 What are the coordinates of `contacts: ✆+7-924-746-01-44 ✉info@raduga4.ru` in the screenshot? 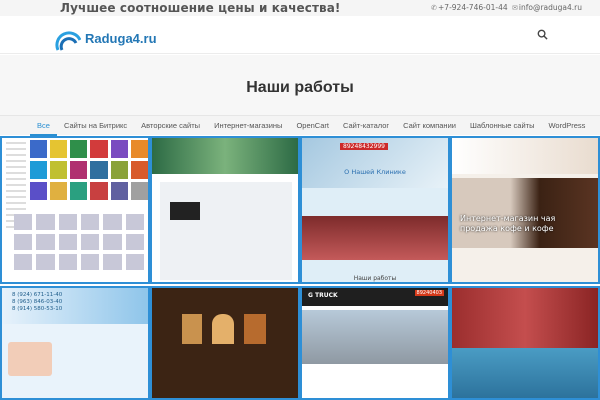 It's located at (506, 8).